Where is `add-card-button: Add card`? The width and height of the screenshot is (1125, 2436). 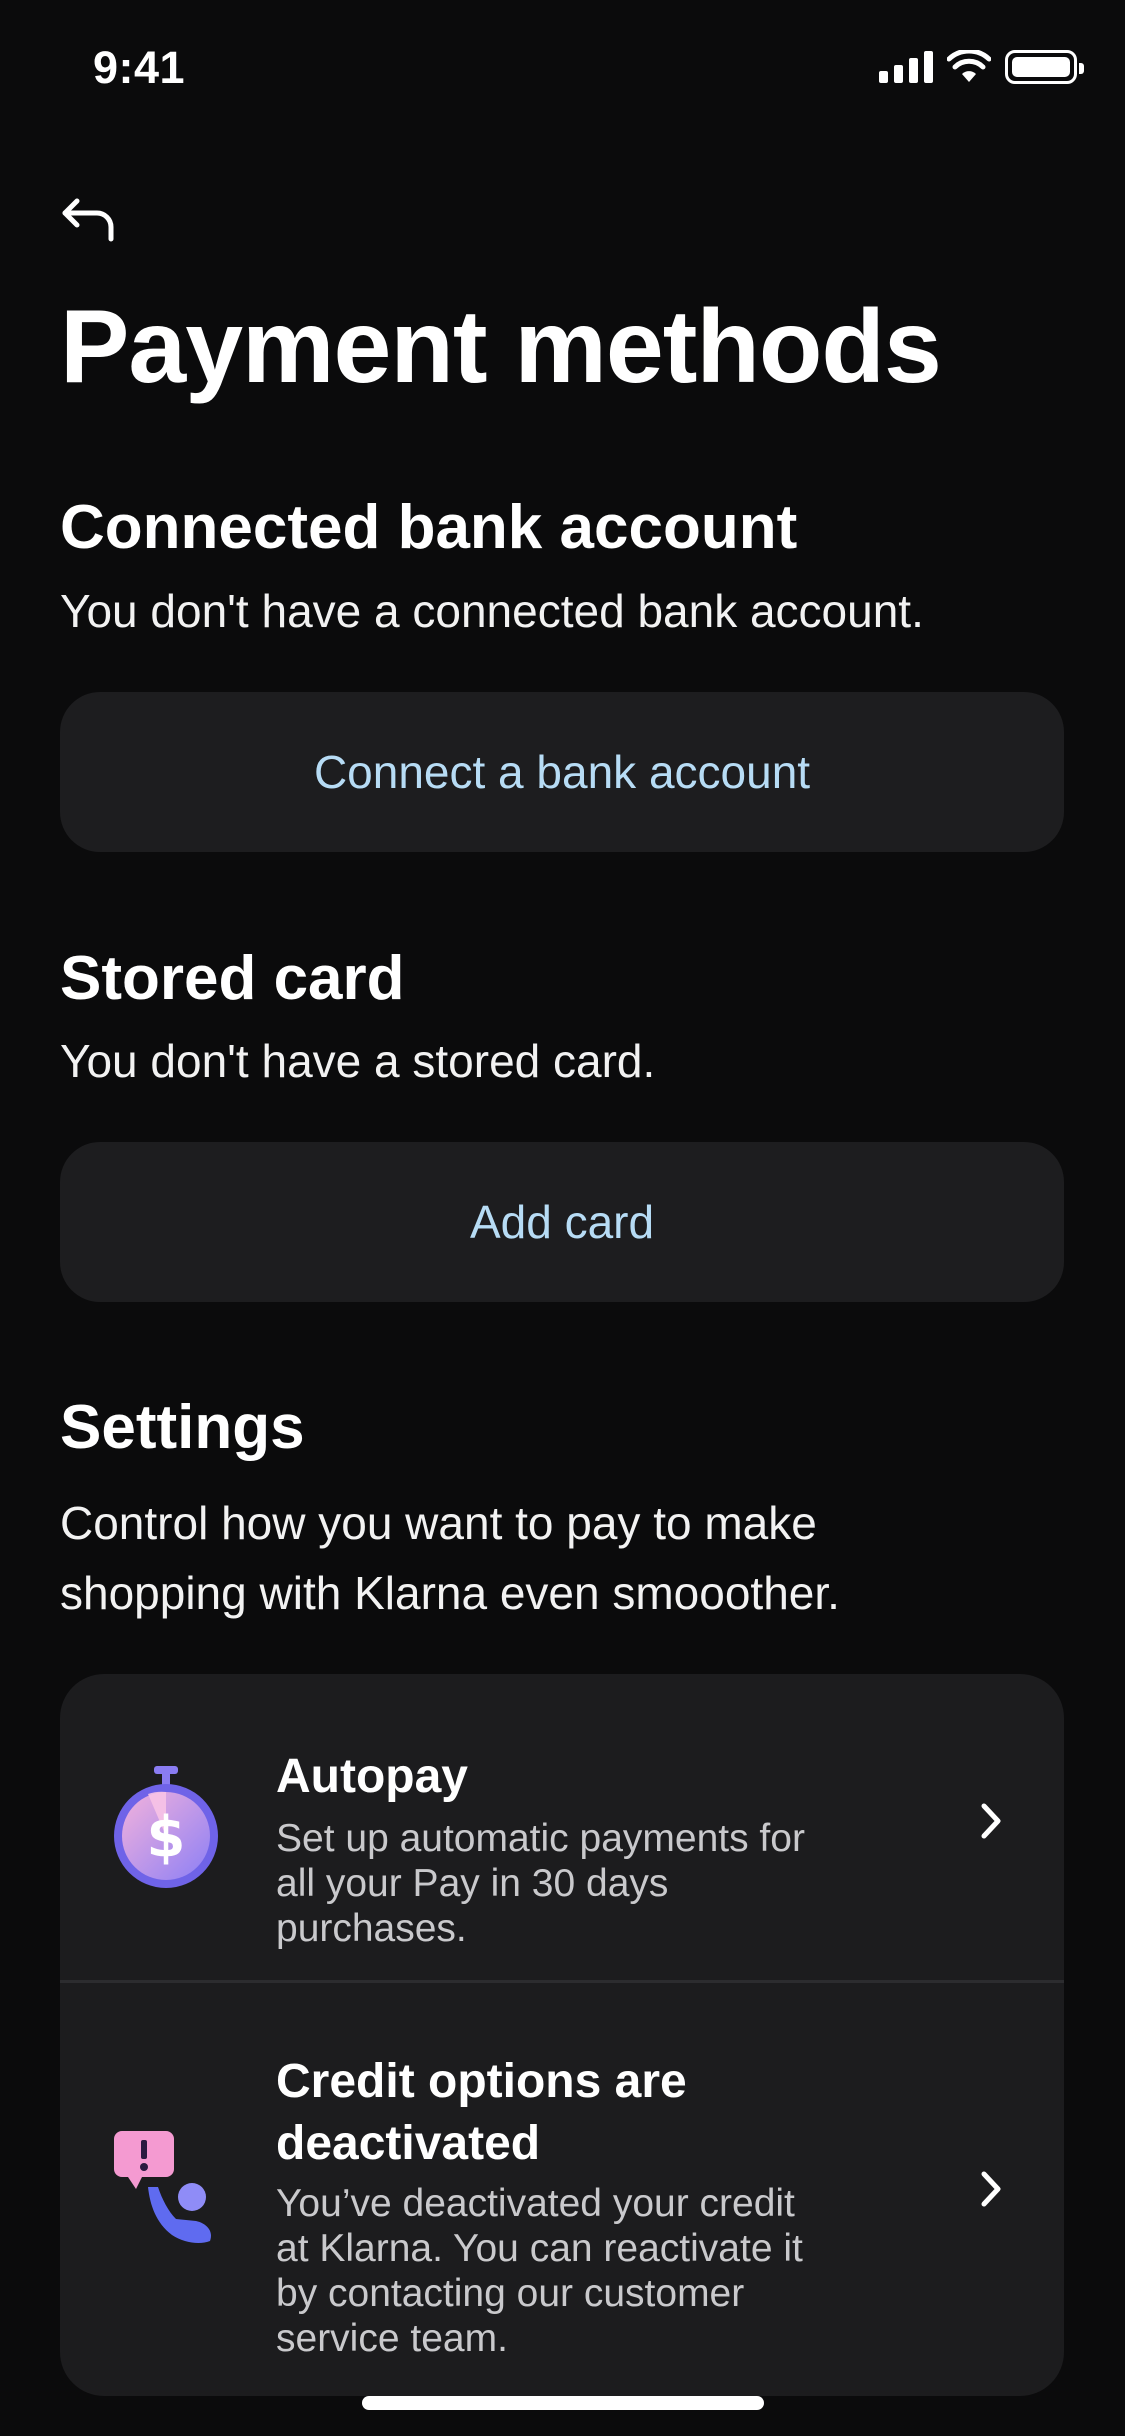 add-card-button: Add card is located at coordinates (562, 1222).